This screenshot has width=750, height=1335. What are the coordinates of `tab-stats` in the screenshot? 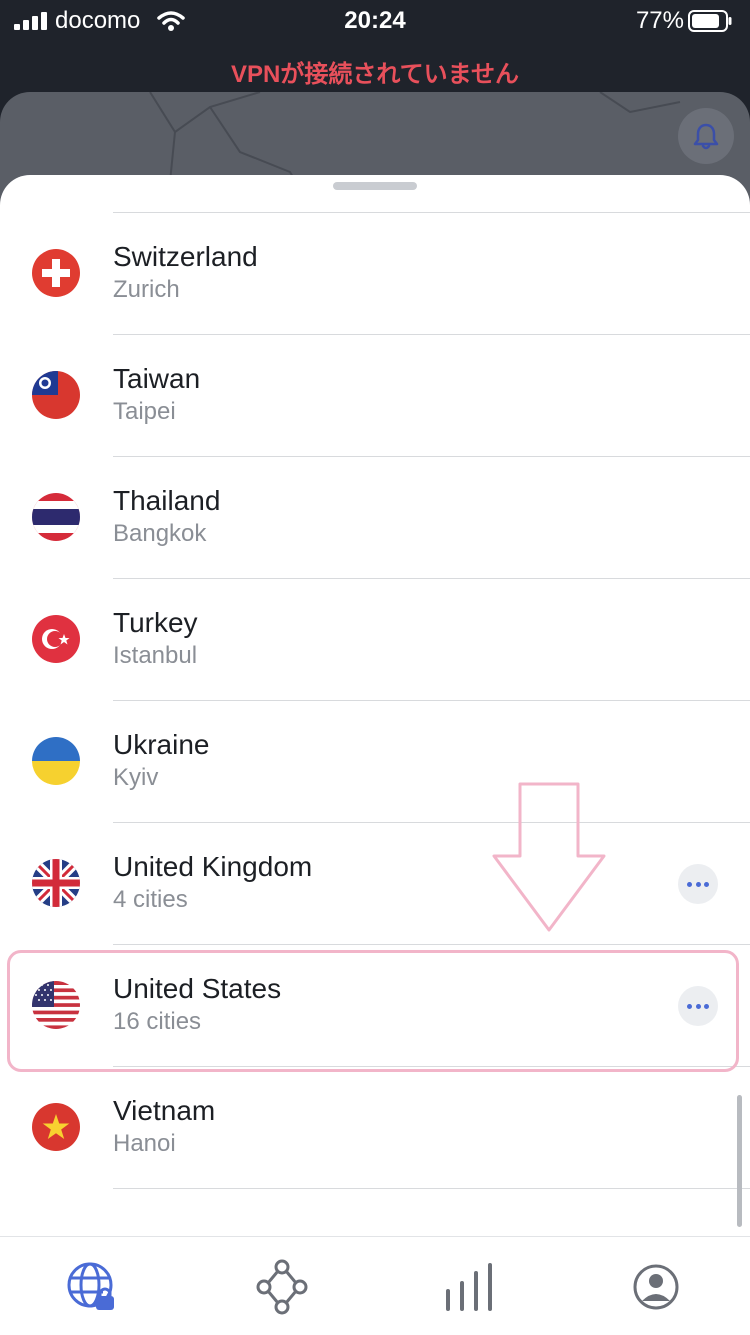 It's located at (470, 1287).